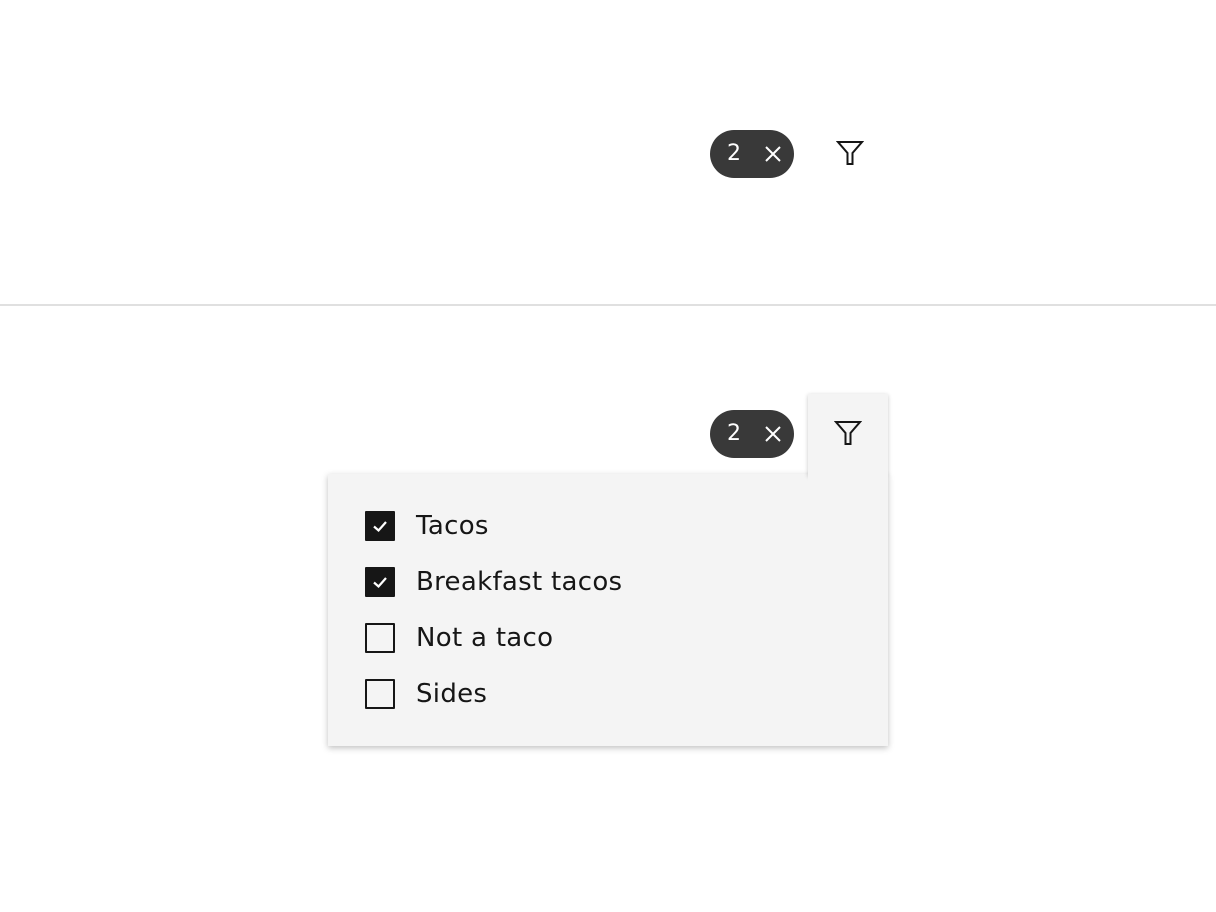 Image resolution: width=1216 pixels, height=912 pixels. I want to click on filter-option-breakfast-tacos: Breakfast tacos, so click(626, 582).